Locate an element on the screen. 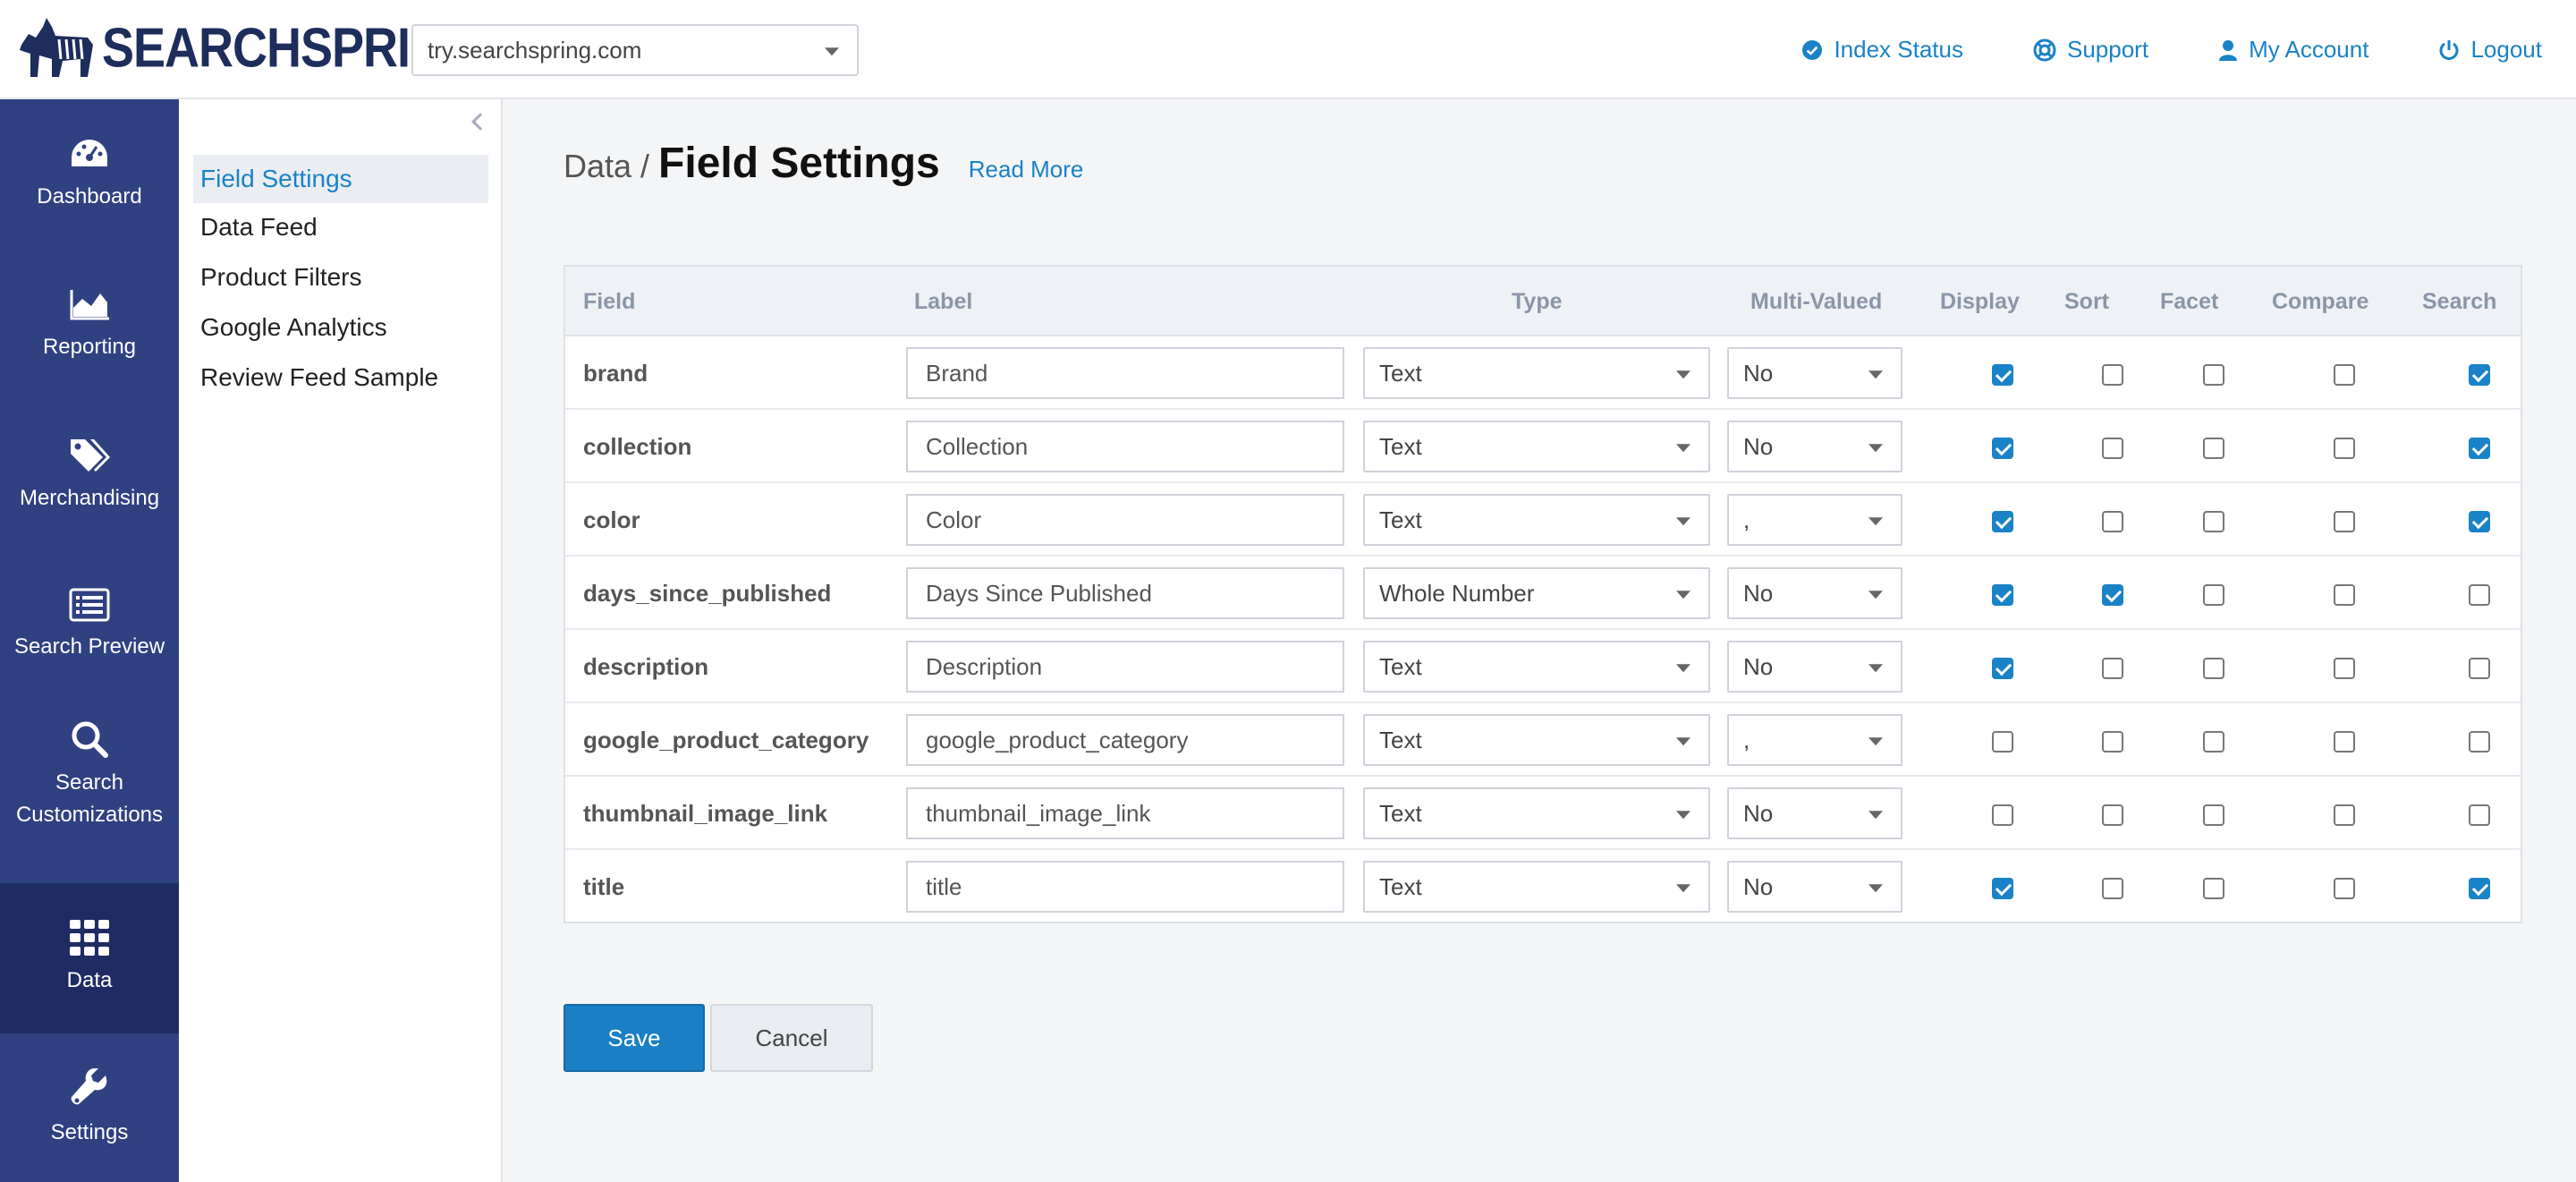 The width and height of the screenshot is (2576, 1182). site-select: try.searchspring.com is located at coordinates (635, 50).